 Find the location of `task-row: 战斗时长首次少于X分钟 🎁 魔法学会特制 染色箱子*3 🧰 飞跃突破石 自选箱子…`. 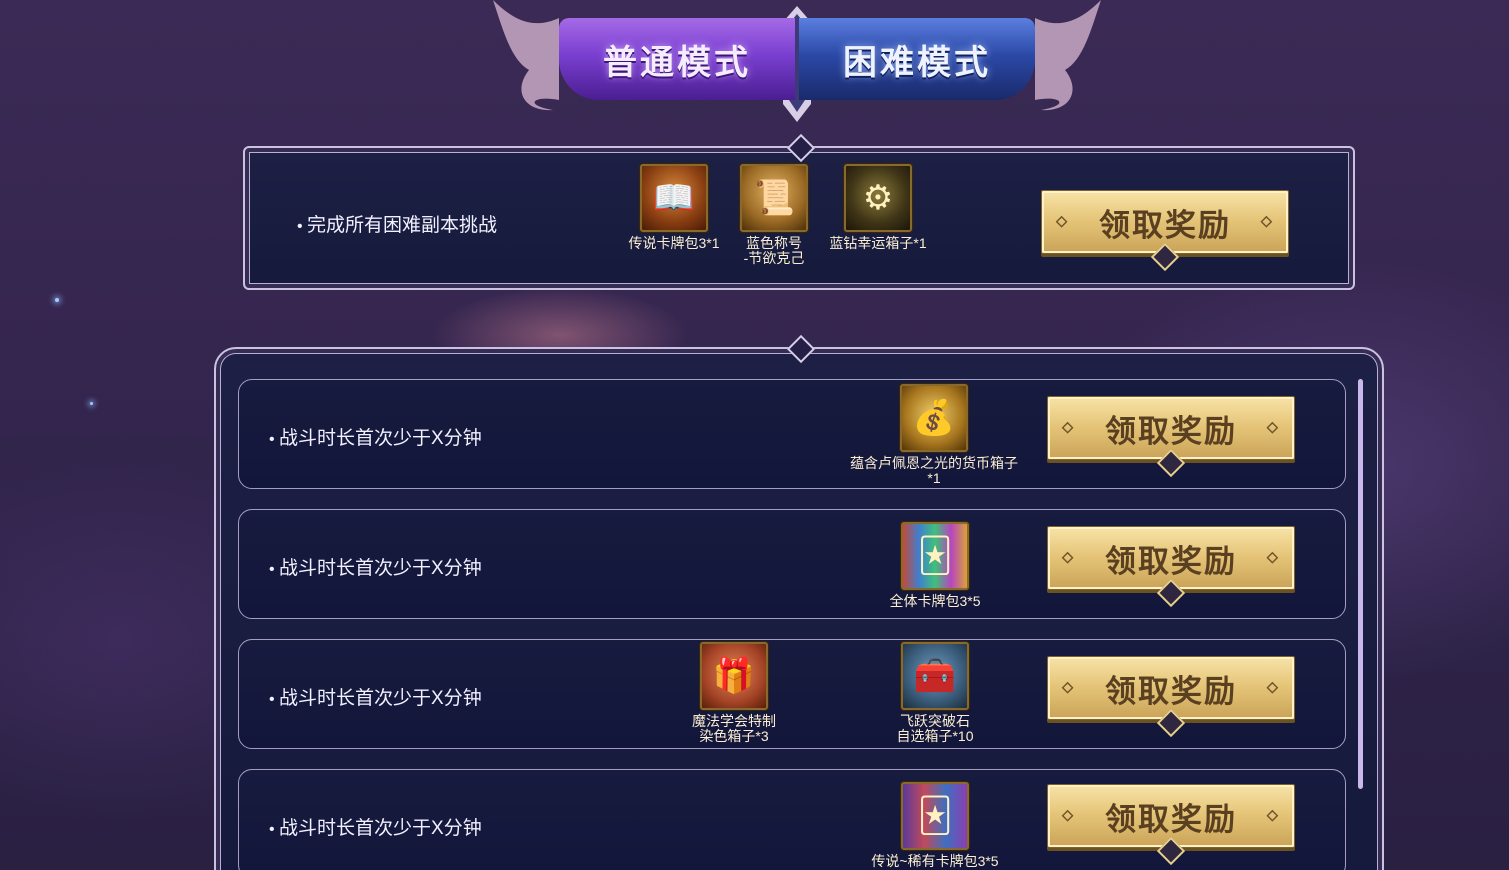

task-row: 战斗时长首次少于X分钟 🎁 魔法学会特制 染色箱子*3 🧰 飞跃突破石 自选箱子… is located at coordinates (792, 694).